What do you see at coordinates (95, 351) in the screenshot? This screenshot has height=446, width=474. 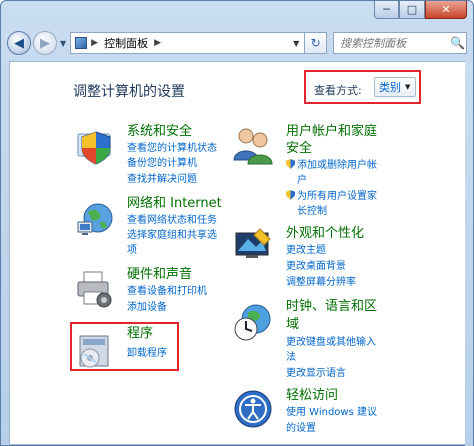 I see `programs-icon` at bounding box center [95, 351].